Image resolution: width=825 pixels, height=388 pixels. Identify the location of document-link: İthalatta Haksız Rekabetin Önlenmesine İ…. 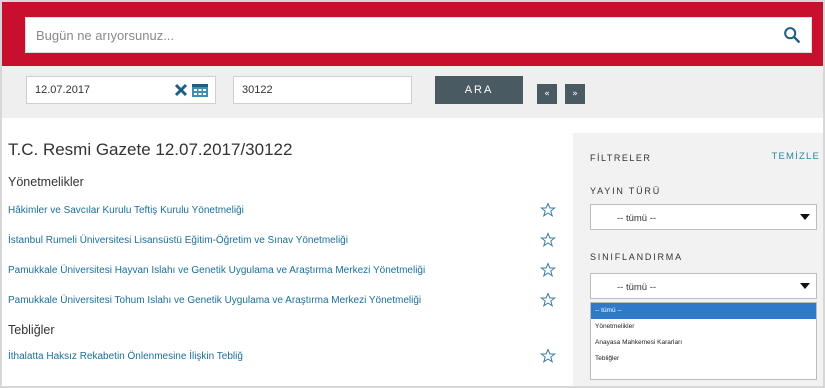
(125, 356).